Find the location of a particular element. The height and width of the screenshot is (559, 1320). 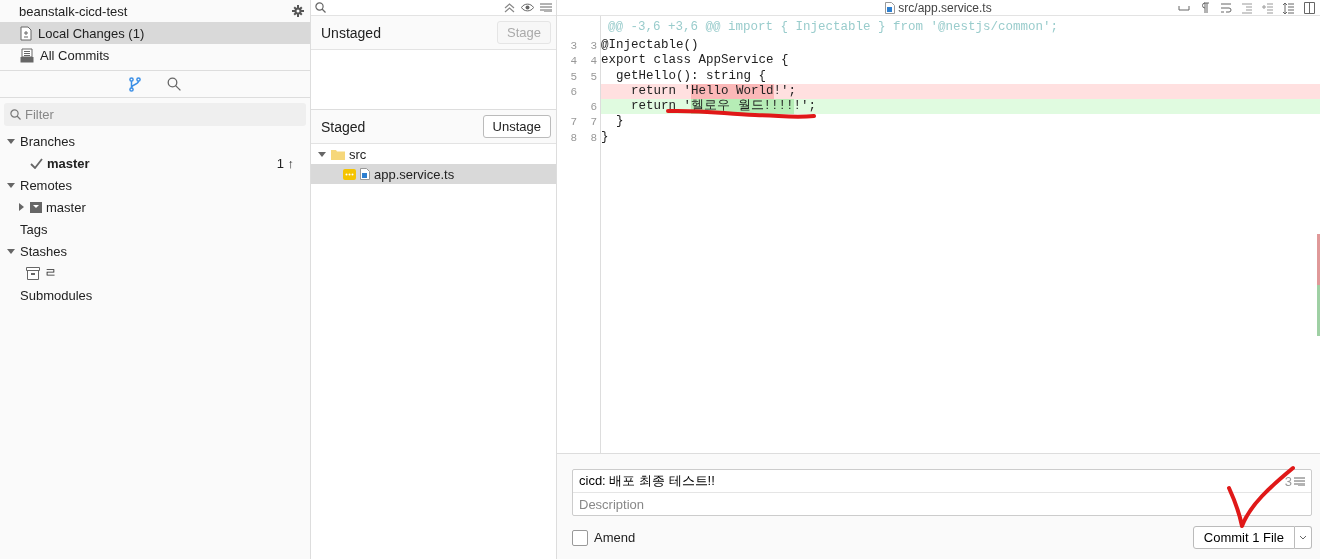

repo-title: beanstalk-cicd-test is located at coordinates (73, 11).